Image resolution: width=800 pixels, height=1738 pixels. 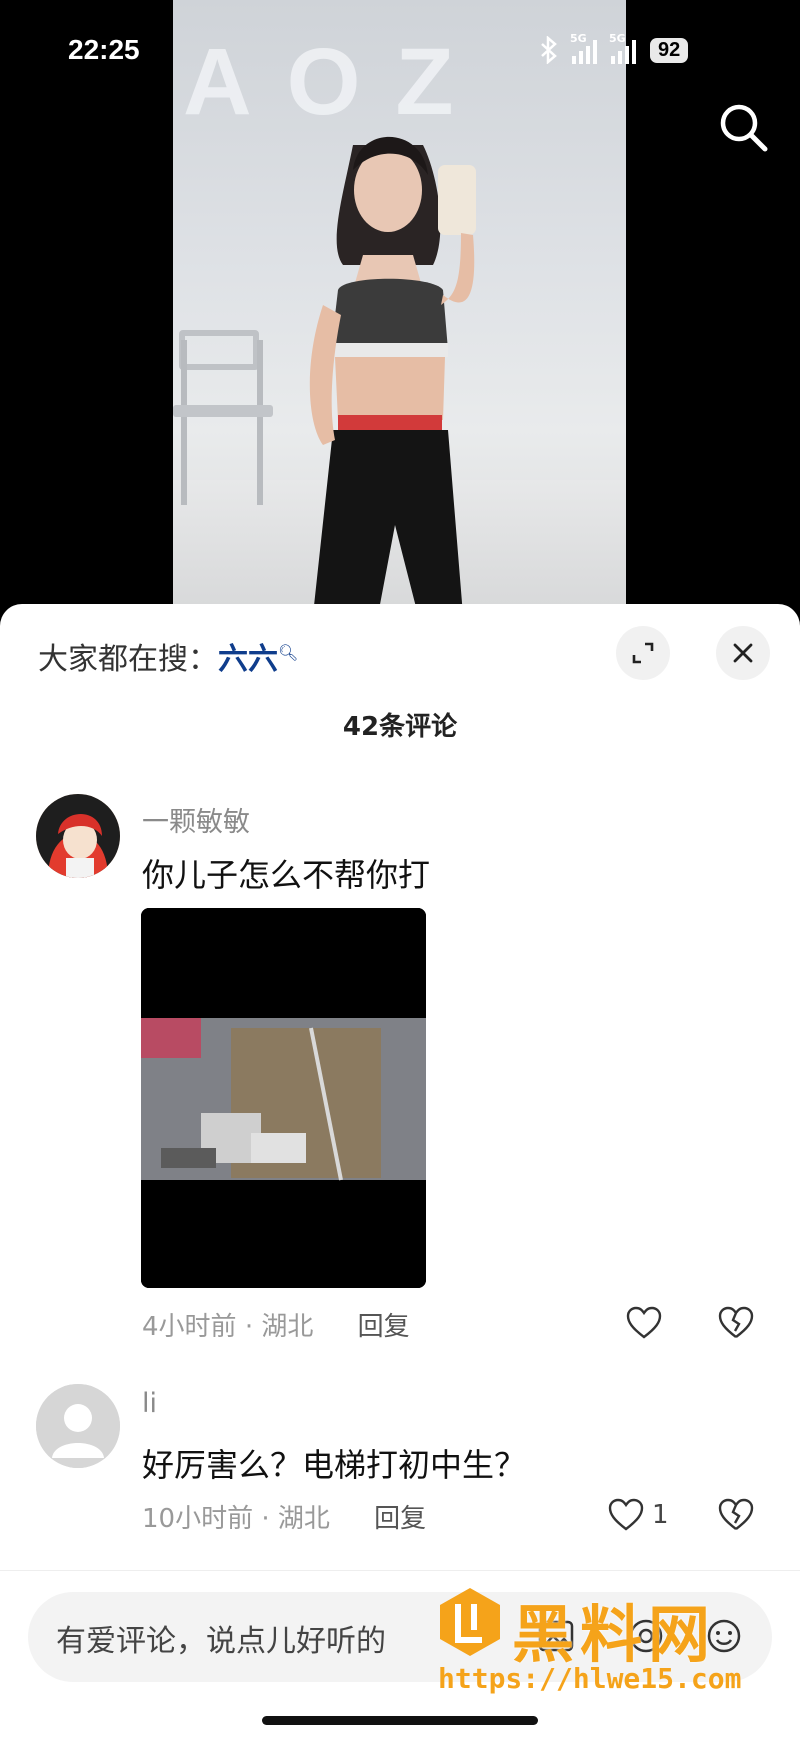 I want to click on expand-icon, so click(x=643, y=653).